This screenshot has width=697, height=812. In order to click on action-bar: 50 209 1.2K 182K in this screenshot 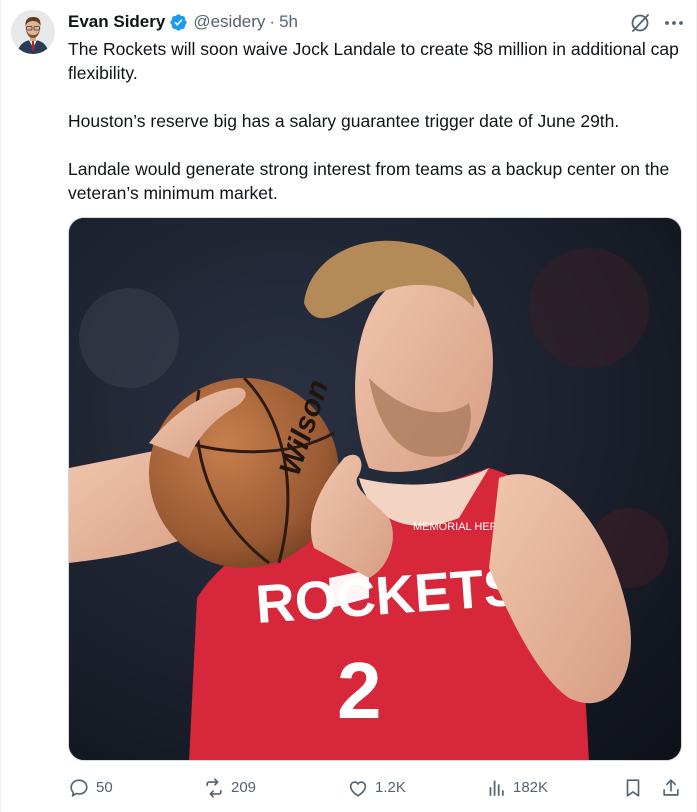, I will do `click(377, 788)`.